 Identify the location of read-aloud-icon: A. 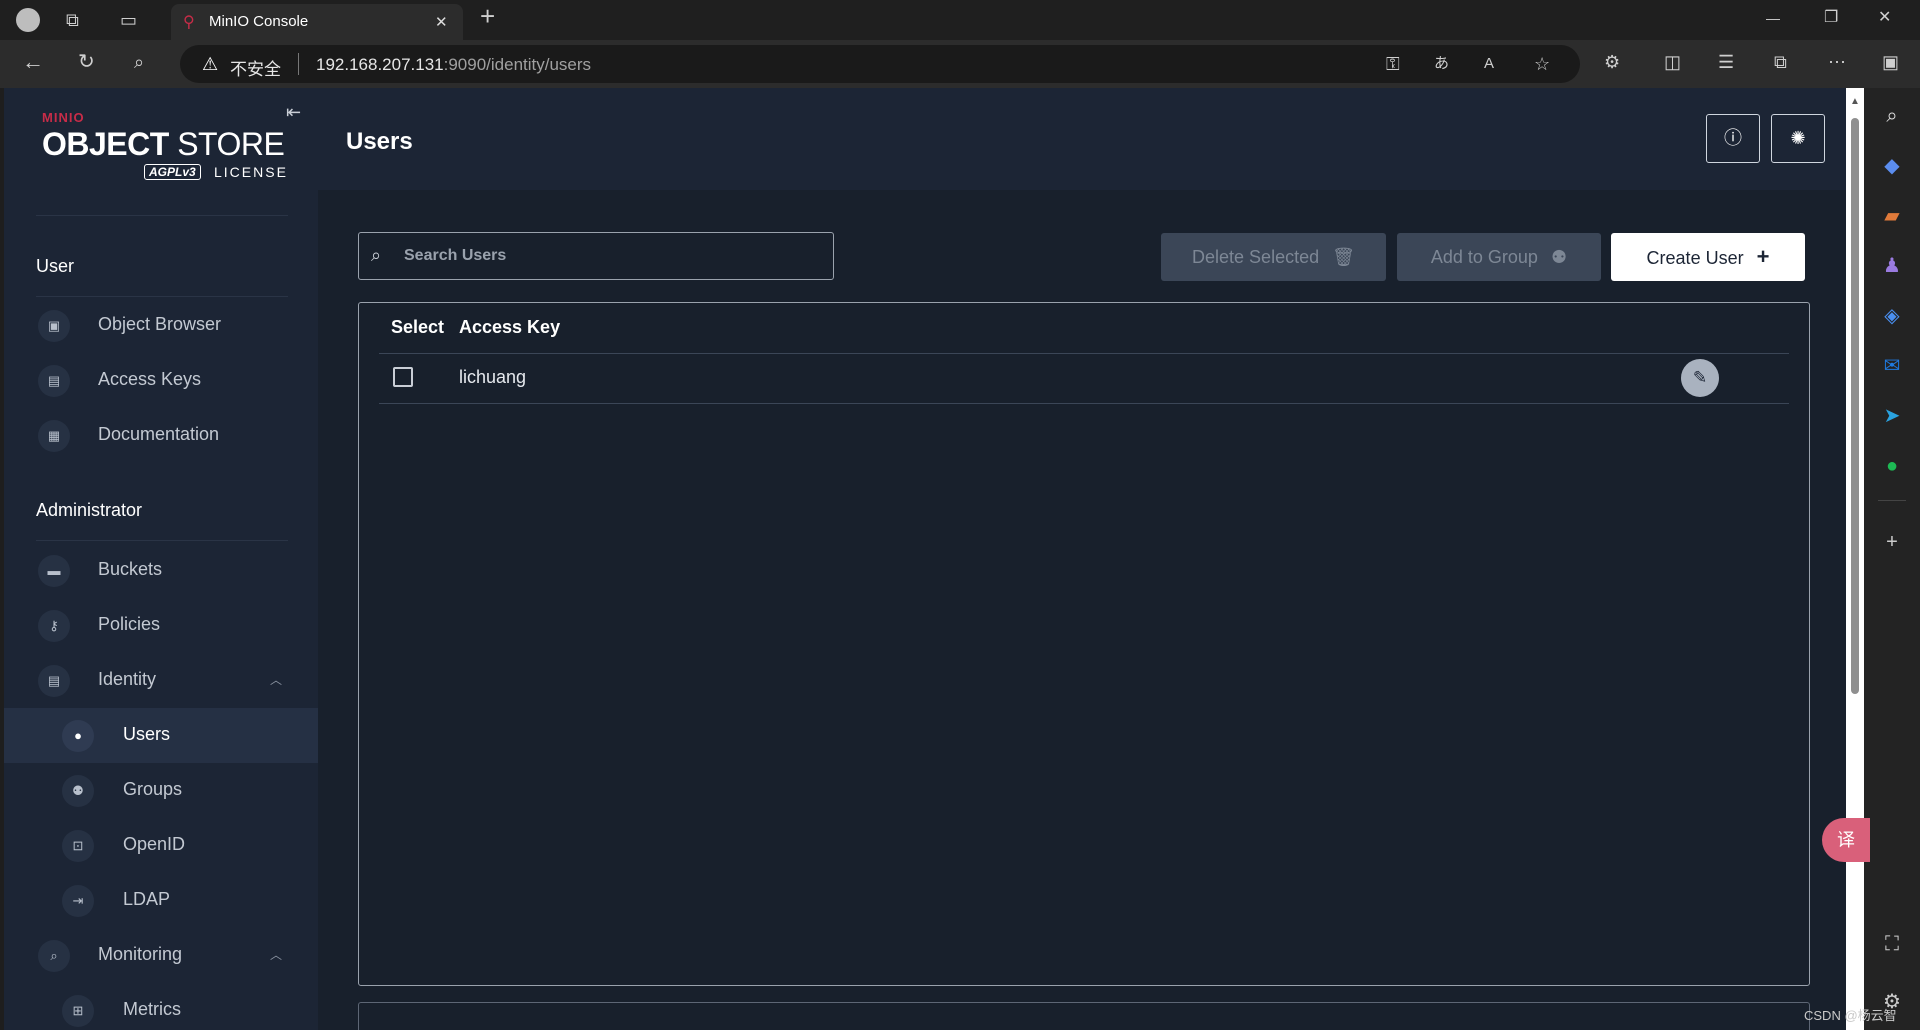
(1489, 64).